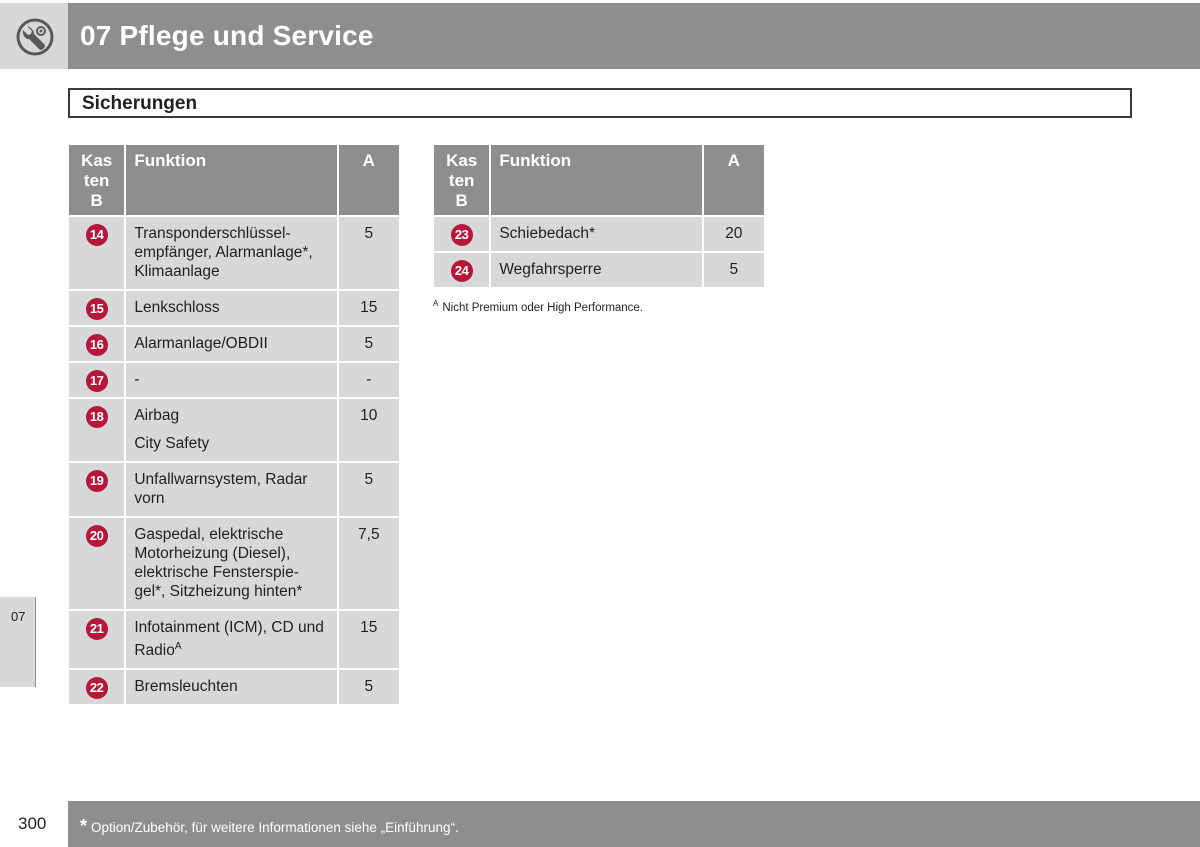  What do you see at coordinates (596, 234) in the screenshot?
I see `fuse-function: Schiebedach*` at bounding box center [596, 234].